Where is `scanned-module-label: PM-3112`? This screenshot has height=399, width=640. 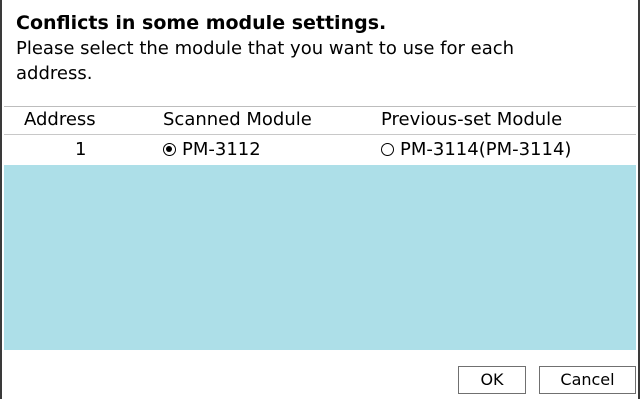
scanned-module-label: PM-3112 is located at coordinates (221, 149).